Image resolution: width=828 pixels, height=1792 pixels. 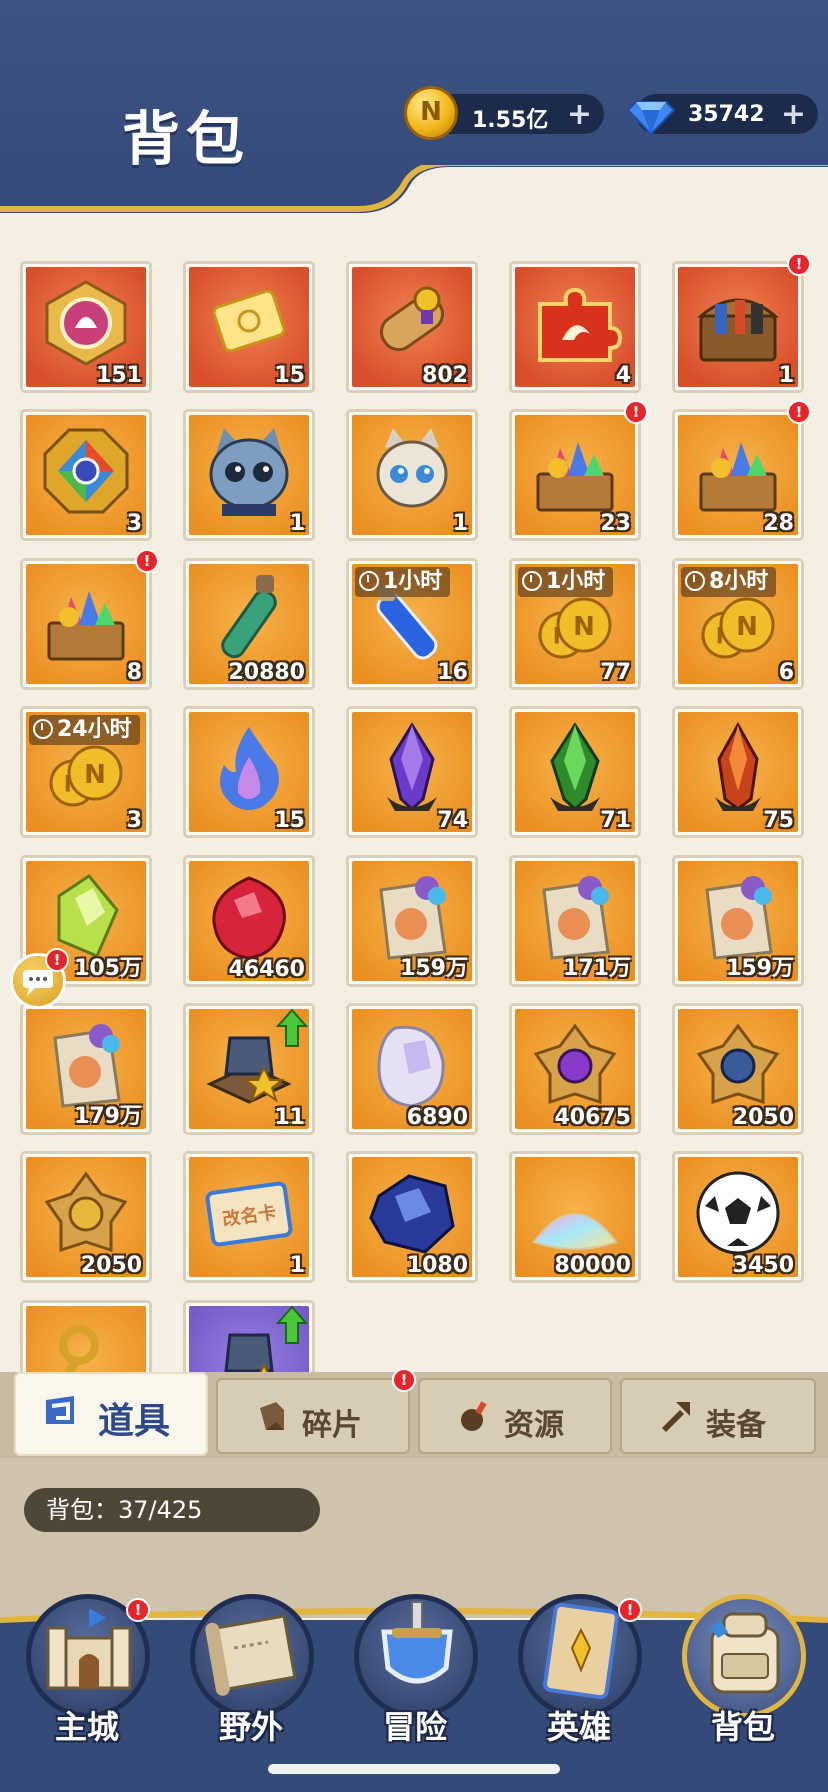 I want to click on nav-castle: 主城!, so click(x=87, y=1685).